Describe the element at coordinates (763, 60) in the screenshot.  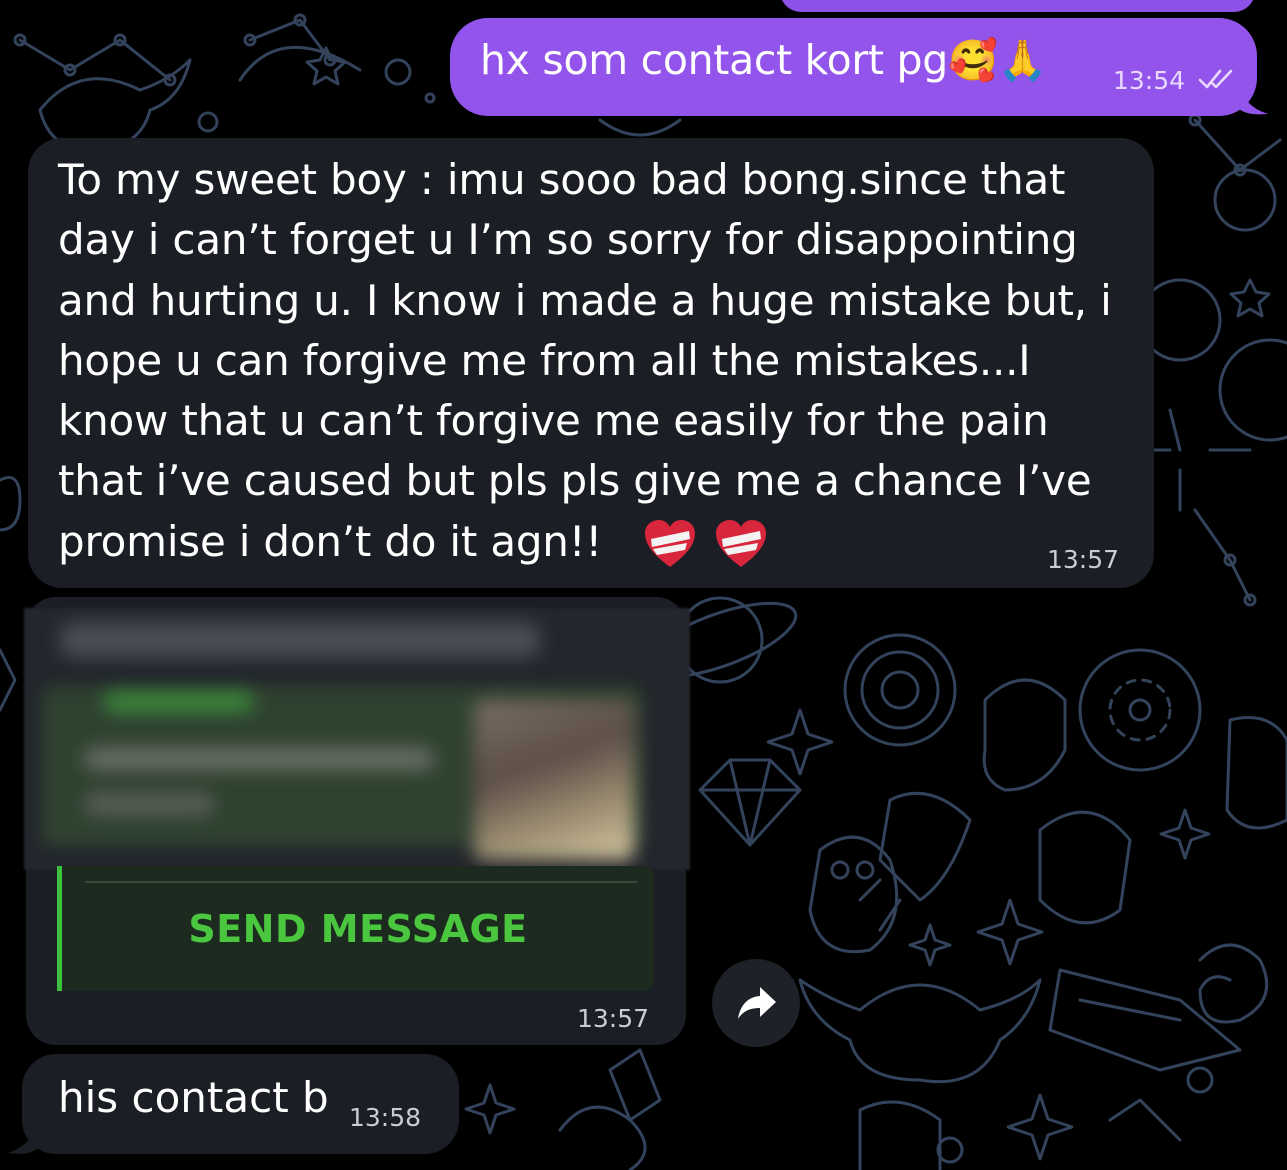
I see `outgoing-message-text: hx som contact kort pg🥰🙏` at that location.